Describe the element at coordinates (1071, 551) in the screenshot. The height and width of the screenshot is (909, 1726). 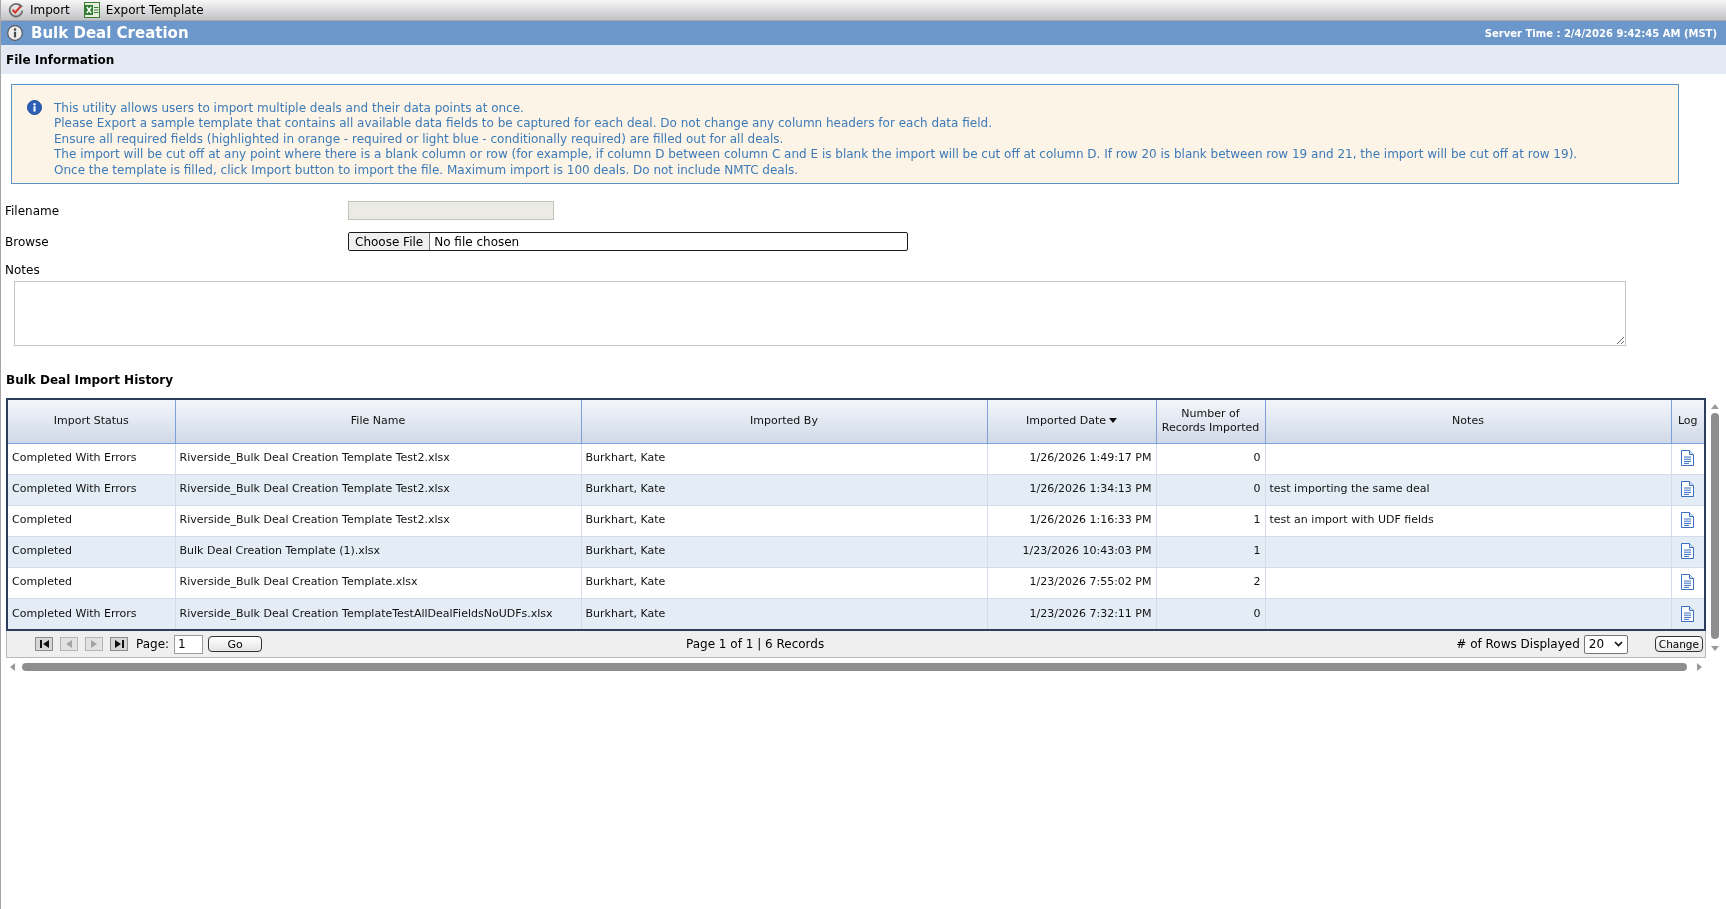
I see `table-cell: 1/23/2026 10:43:03 PM` at that location.